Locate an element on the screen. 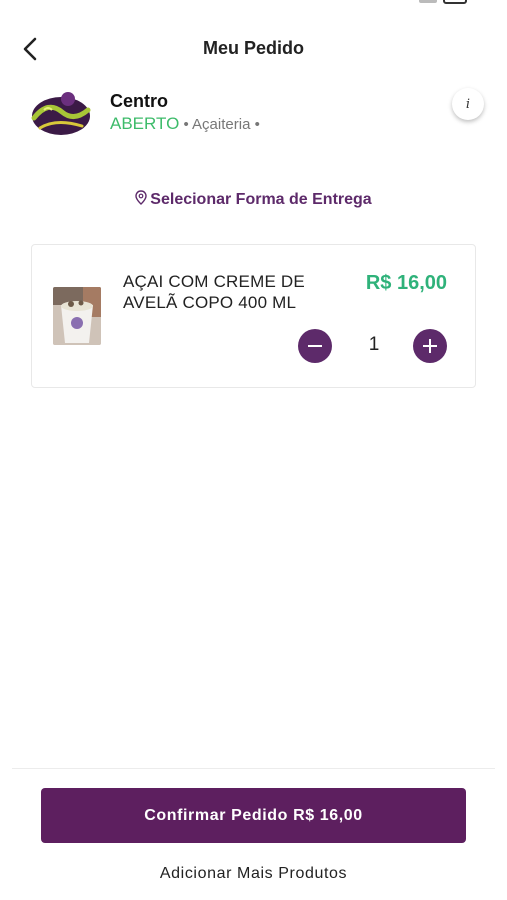 Image resolution: width=507 pixels, height=900 pixels. decrease-quantity-button is located at coordinates (315, 346).